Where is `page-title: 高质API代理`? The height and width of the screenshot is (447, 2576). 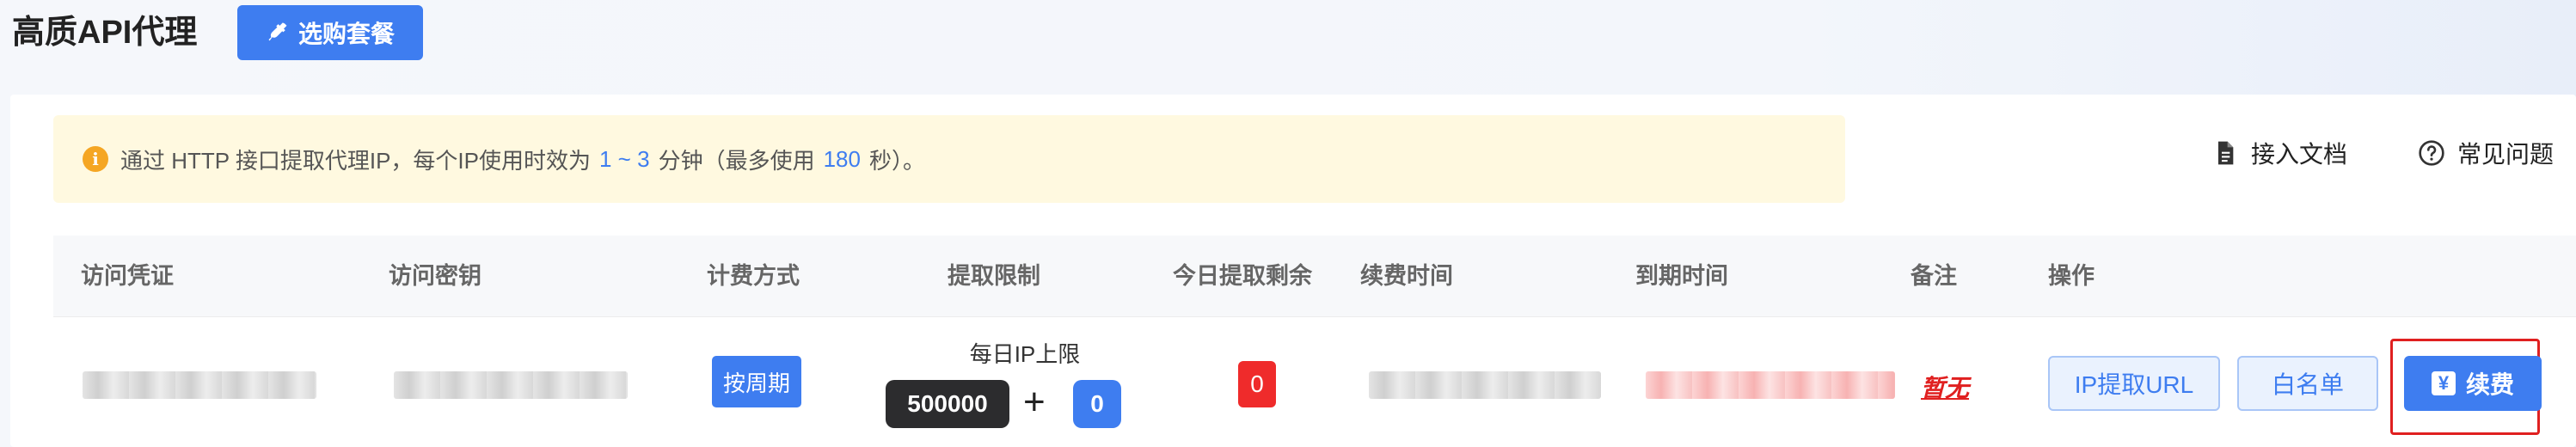 page-title: 高质API代理 is located at coordinates (105, 33).